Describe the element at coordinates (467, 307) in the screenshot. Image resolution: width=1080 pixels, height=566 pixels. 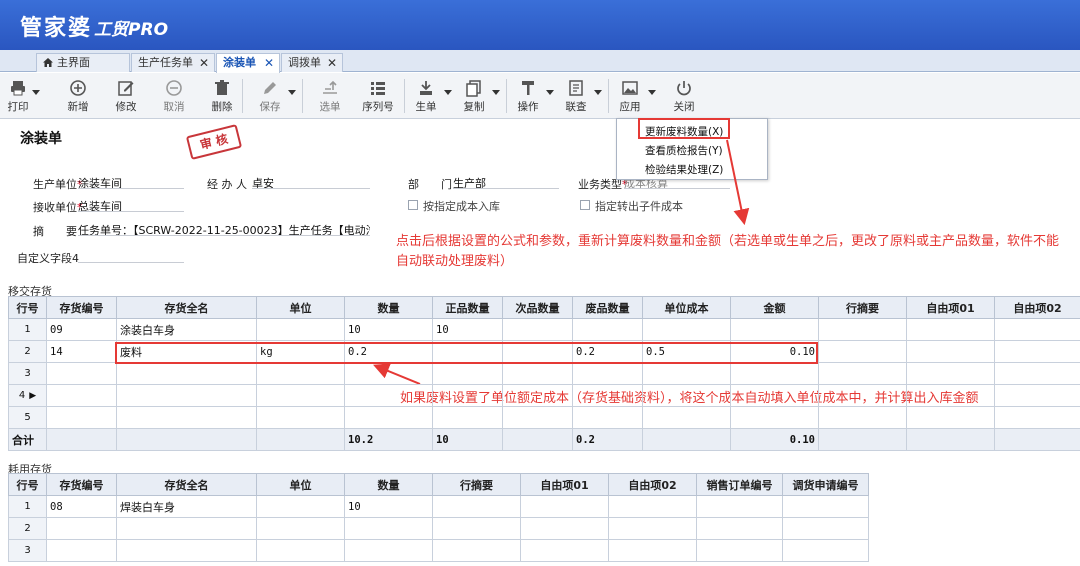
I see `column-header: 正品数量` at that location.